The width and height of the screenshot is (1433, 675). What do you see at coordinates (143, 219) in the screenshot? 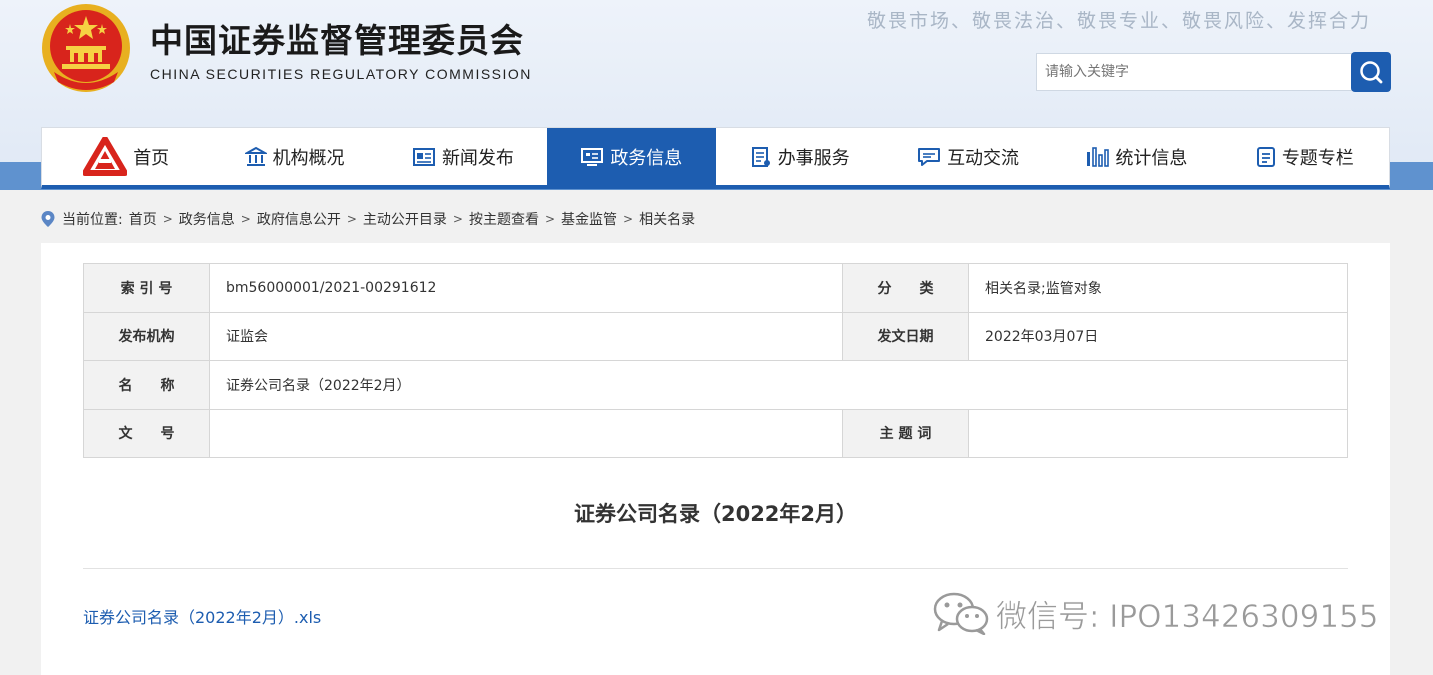
I see `breadcrumb-item: 首页` at bounding box center [143, 219].